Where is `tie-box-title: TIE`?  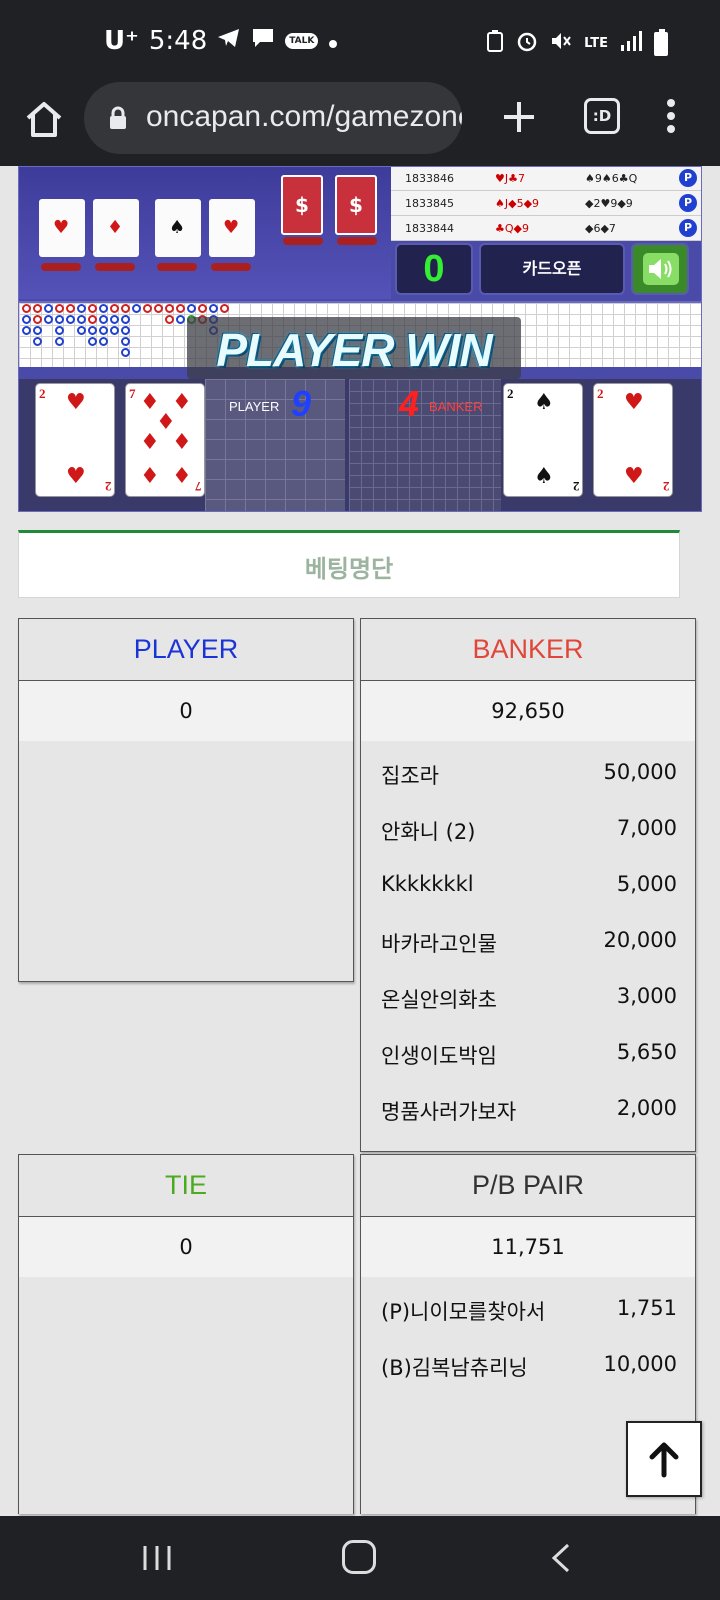
tie-box-title: TIE is located at coordinates (186, 1186).